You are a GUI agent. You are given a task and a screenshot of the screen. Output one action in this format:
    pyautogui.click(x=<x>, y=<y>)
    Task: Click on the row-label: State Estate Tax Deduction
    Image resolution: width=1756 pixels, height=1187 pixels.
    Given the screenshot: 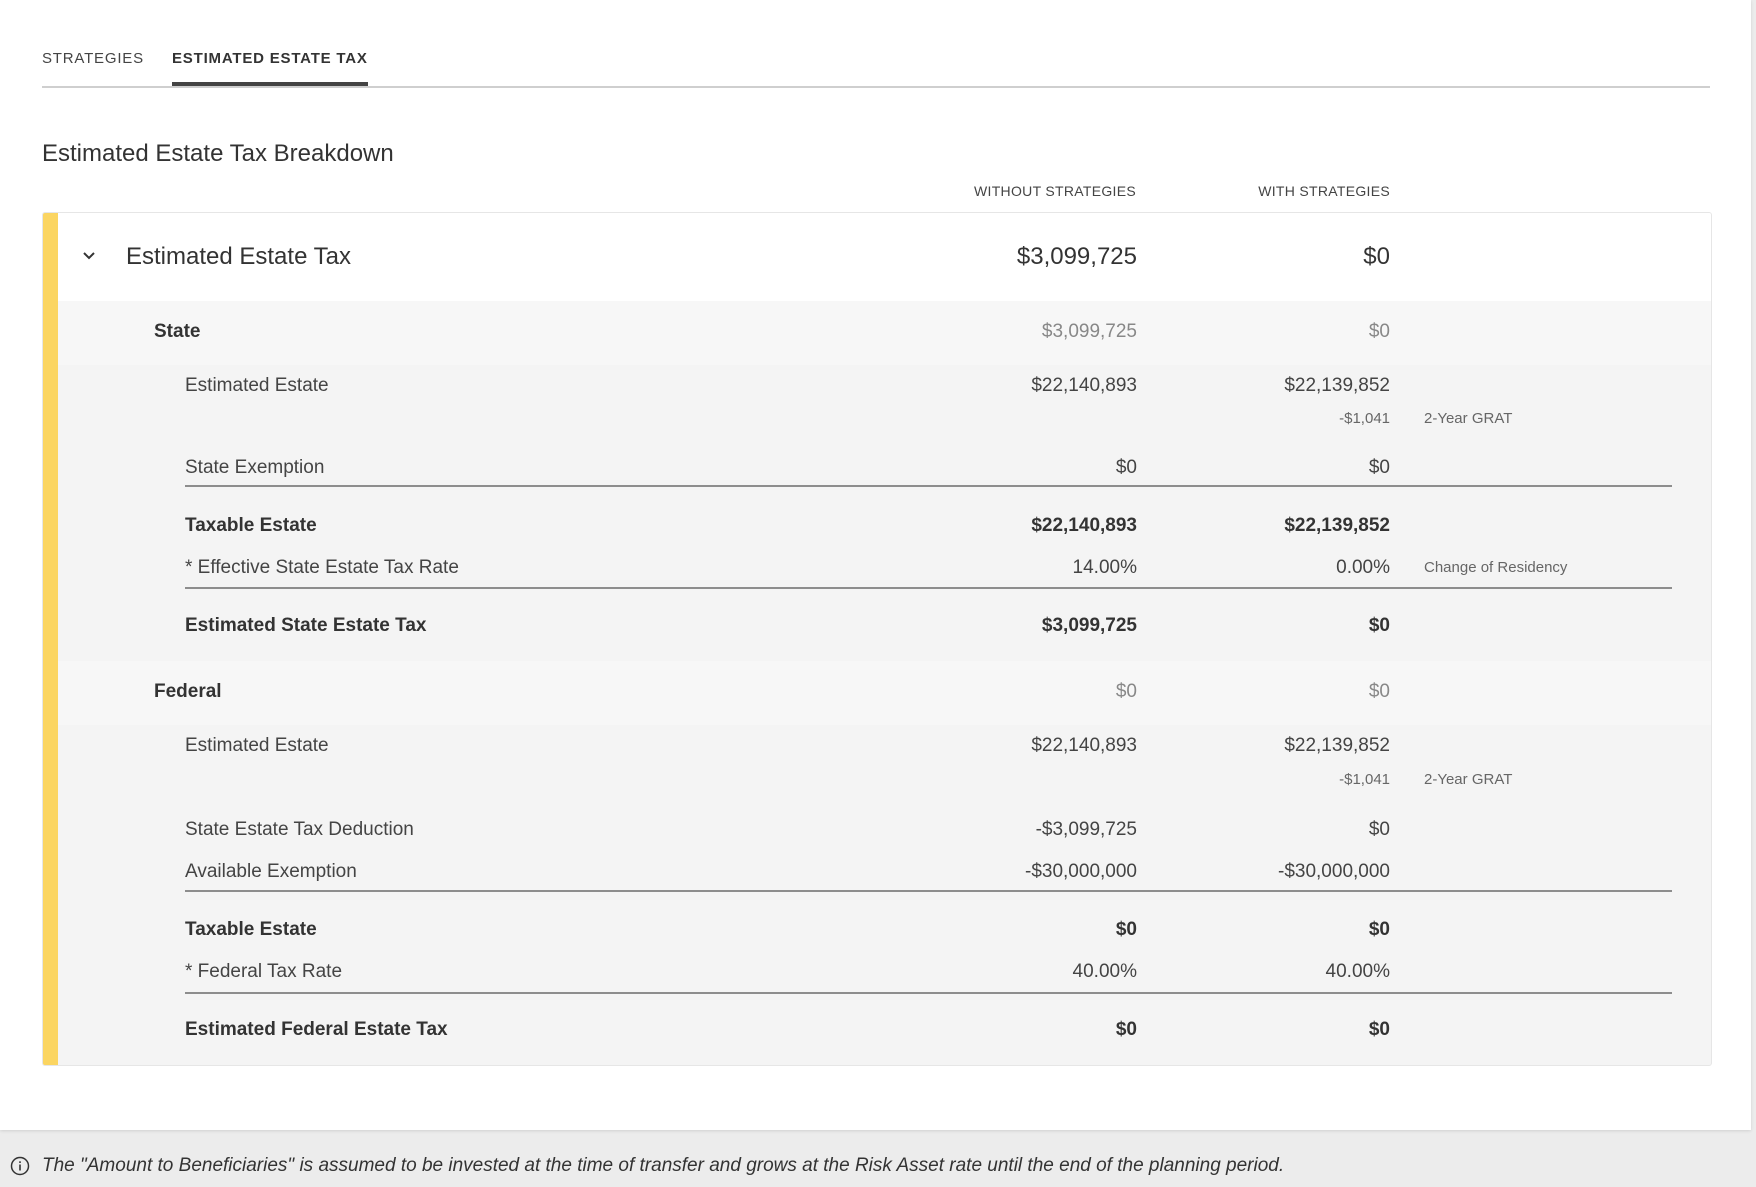 What is the action you would take?
    pyautogui.click(x=299, y=829)
    